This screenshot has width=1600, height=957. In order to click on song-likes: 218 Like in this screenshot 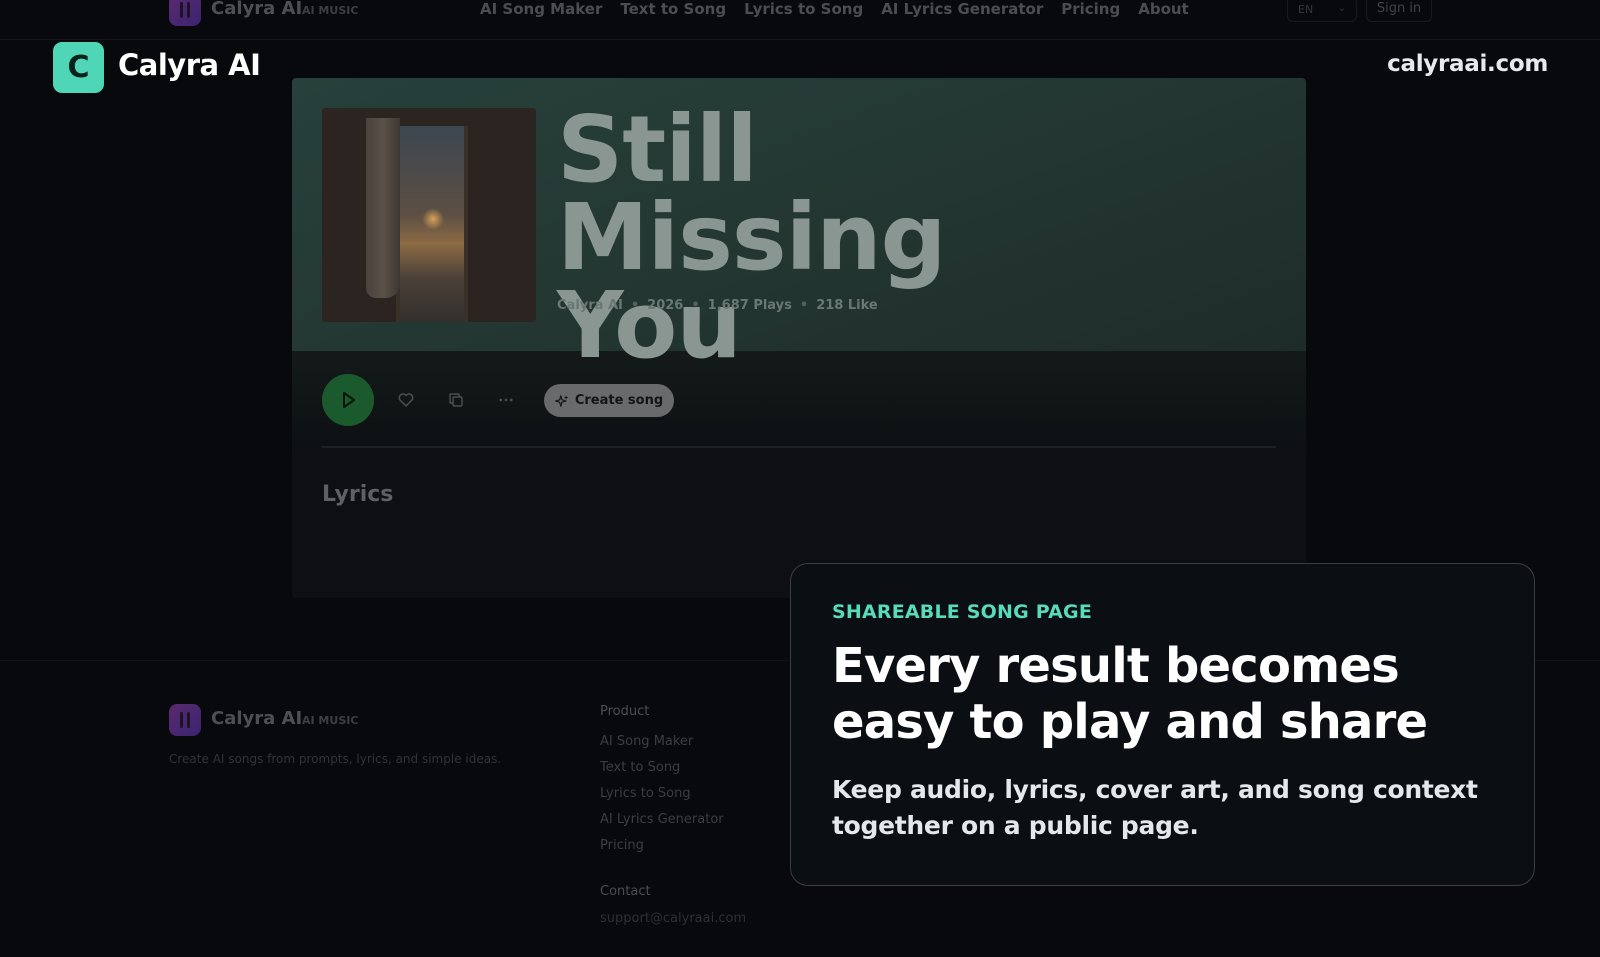, I will do `click(847, 305)`.